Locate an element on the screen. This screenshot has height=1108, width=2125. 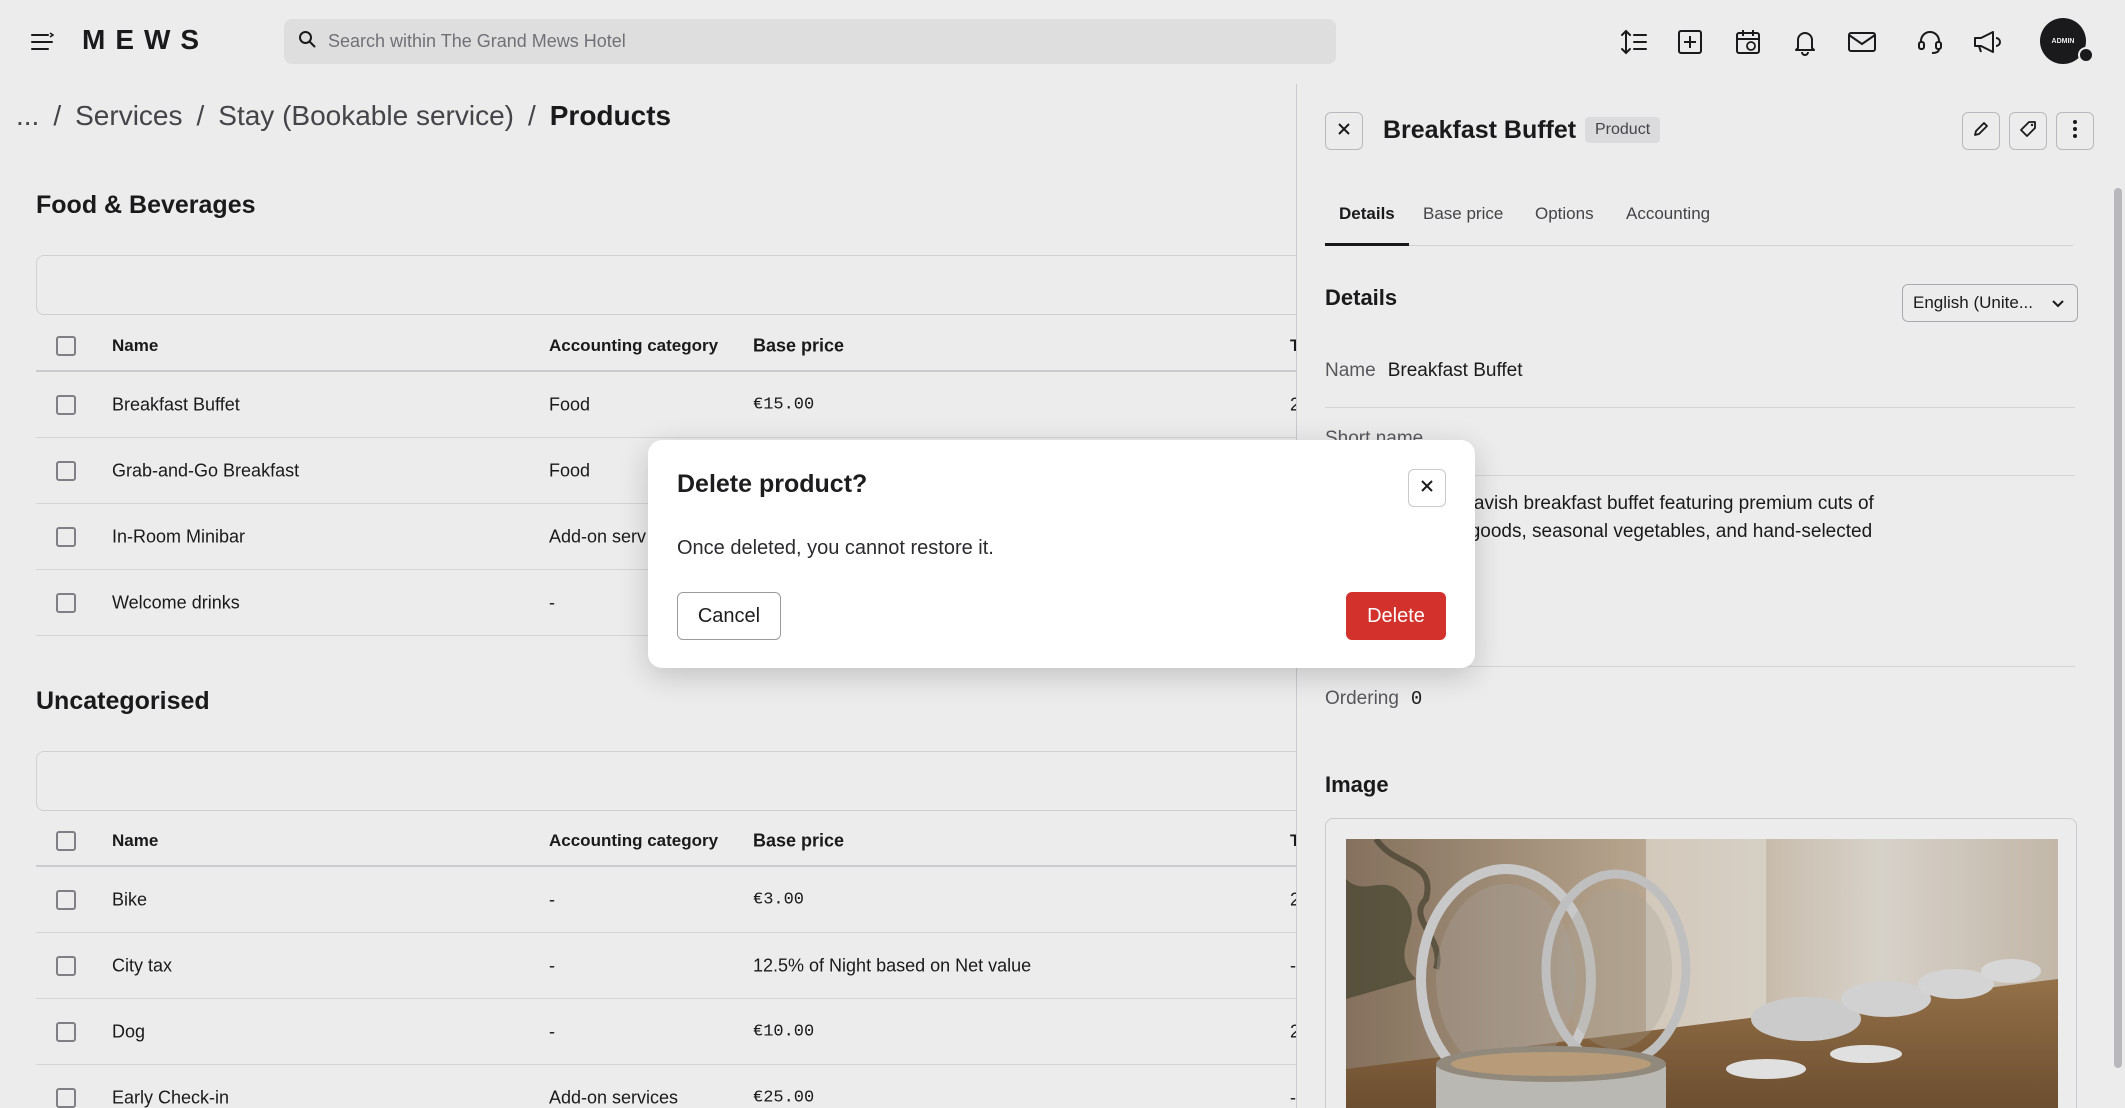
close-icon is located at coordinates (1427, 488).